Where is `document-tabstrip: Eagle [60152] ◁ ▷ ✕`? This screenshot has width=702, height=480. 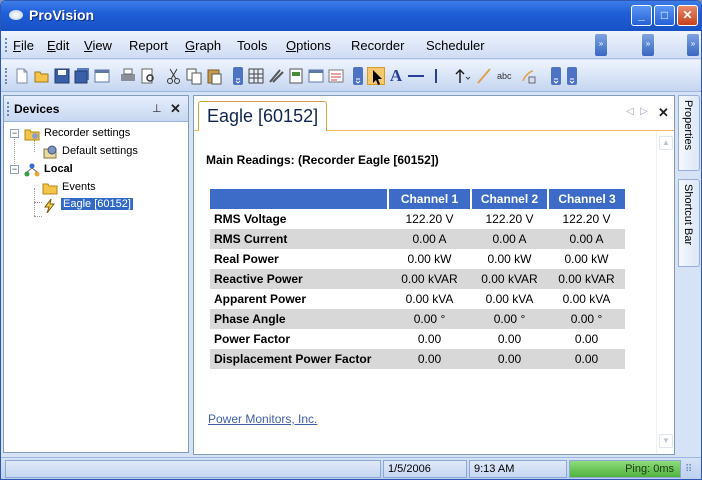 document-tabstrip: Eagle [60152] ◁ ▷ ✕ is located at coordinates (434, 113).